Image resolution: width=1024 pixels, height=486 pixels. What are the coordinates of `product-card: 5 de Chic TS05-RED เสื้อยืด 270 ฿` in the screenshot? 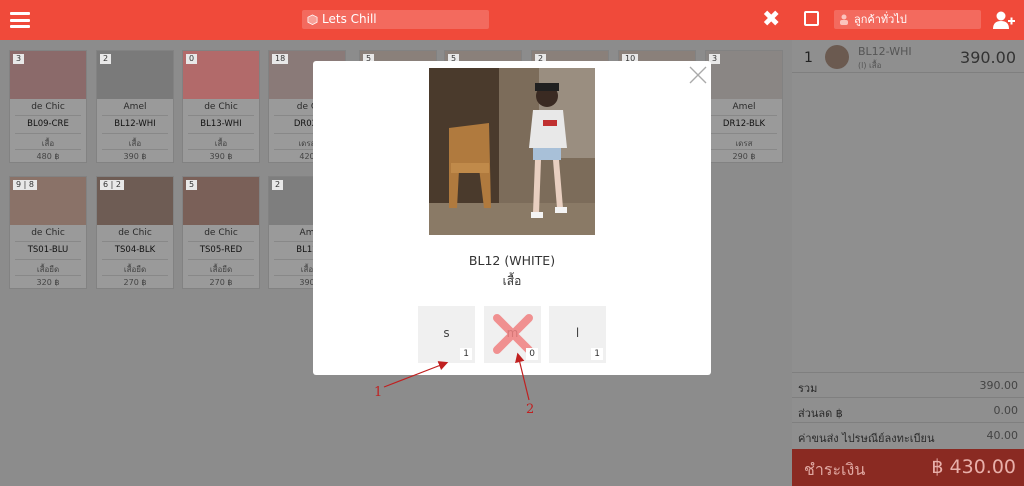 It's located at (221, 232).